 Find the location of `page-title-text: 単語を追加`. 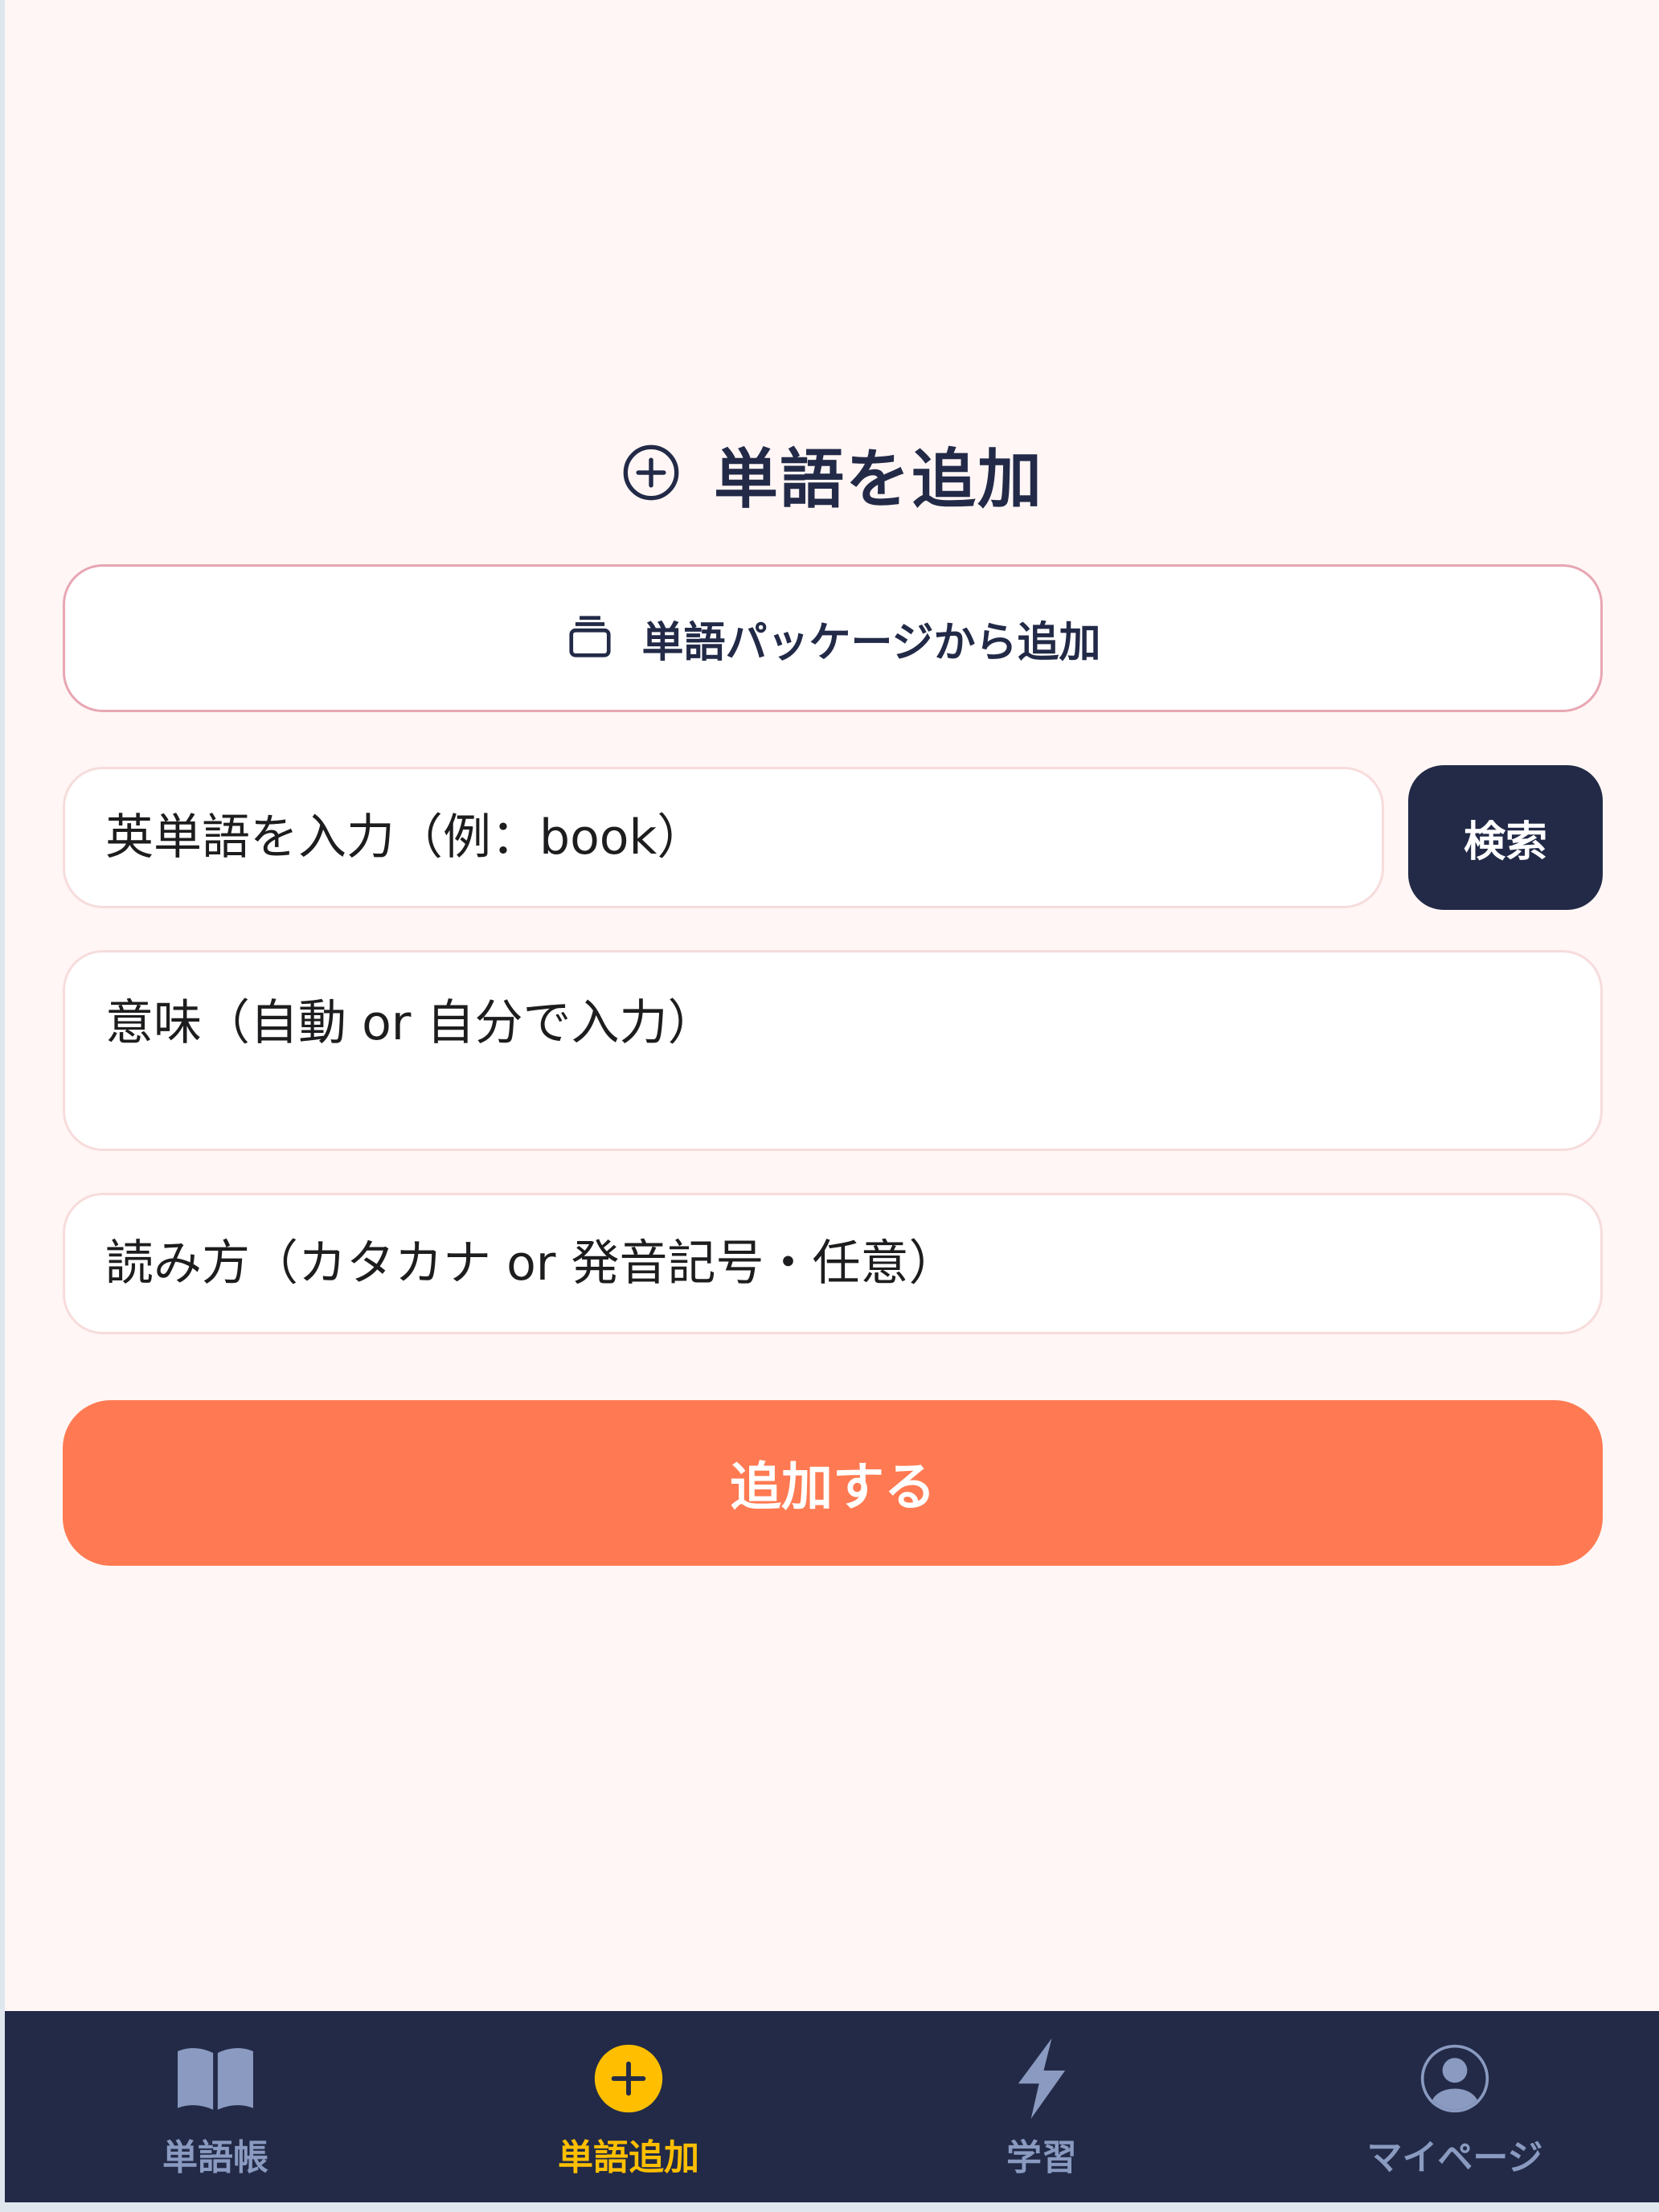

page-title-text: 単語を追加 is located at coordinates (878, 479).